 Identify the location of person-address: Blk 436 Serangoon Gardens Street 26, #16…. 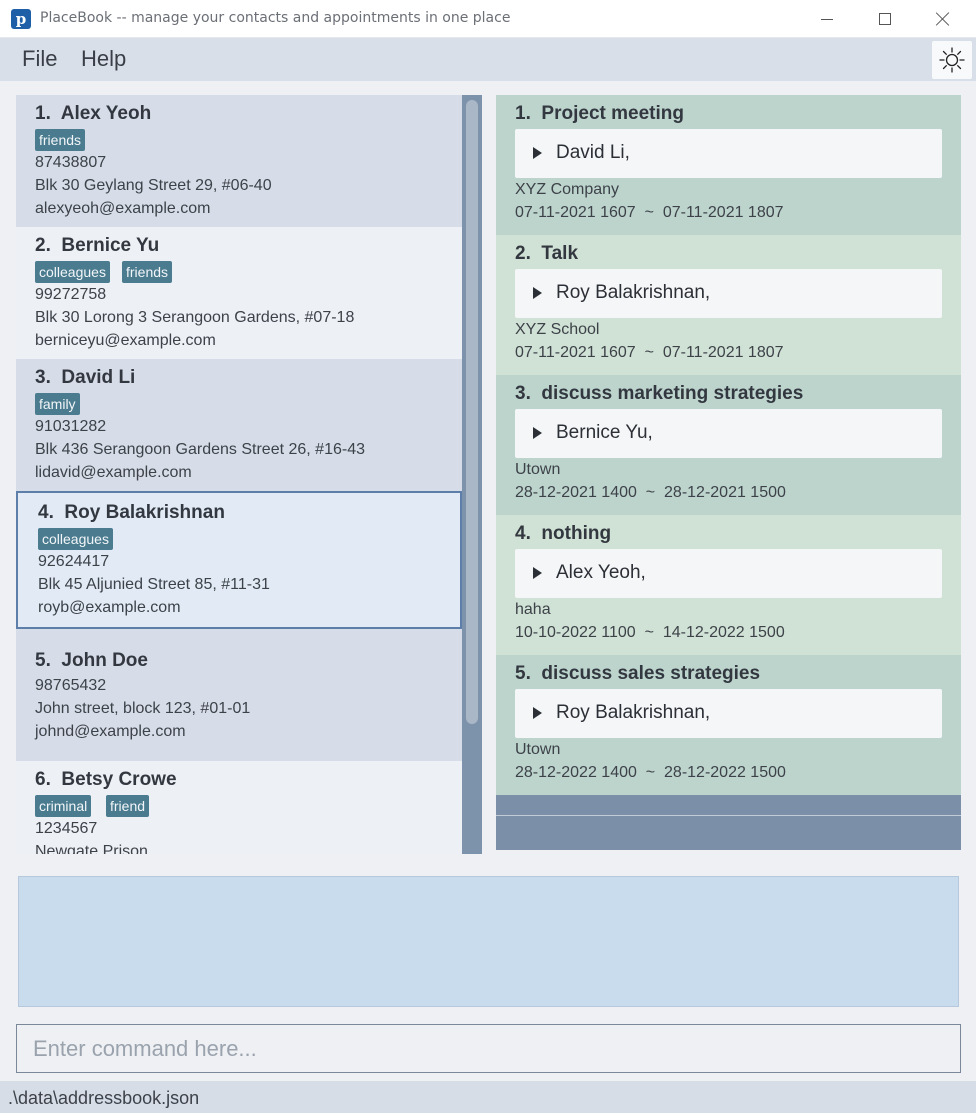
(200, 449).